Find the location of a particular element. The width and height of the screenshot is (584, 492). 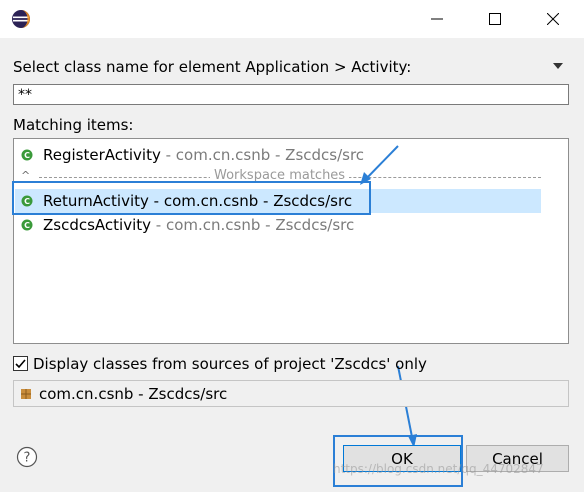

maximize-icon is located at coordinates (495, 19).